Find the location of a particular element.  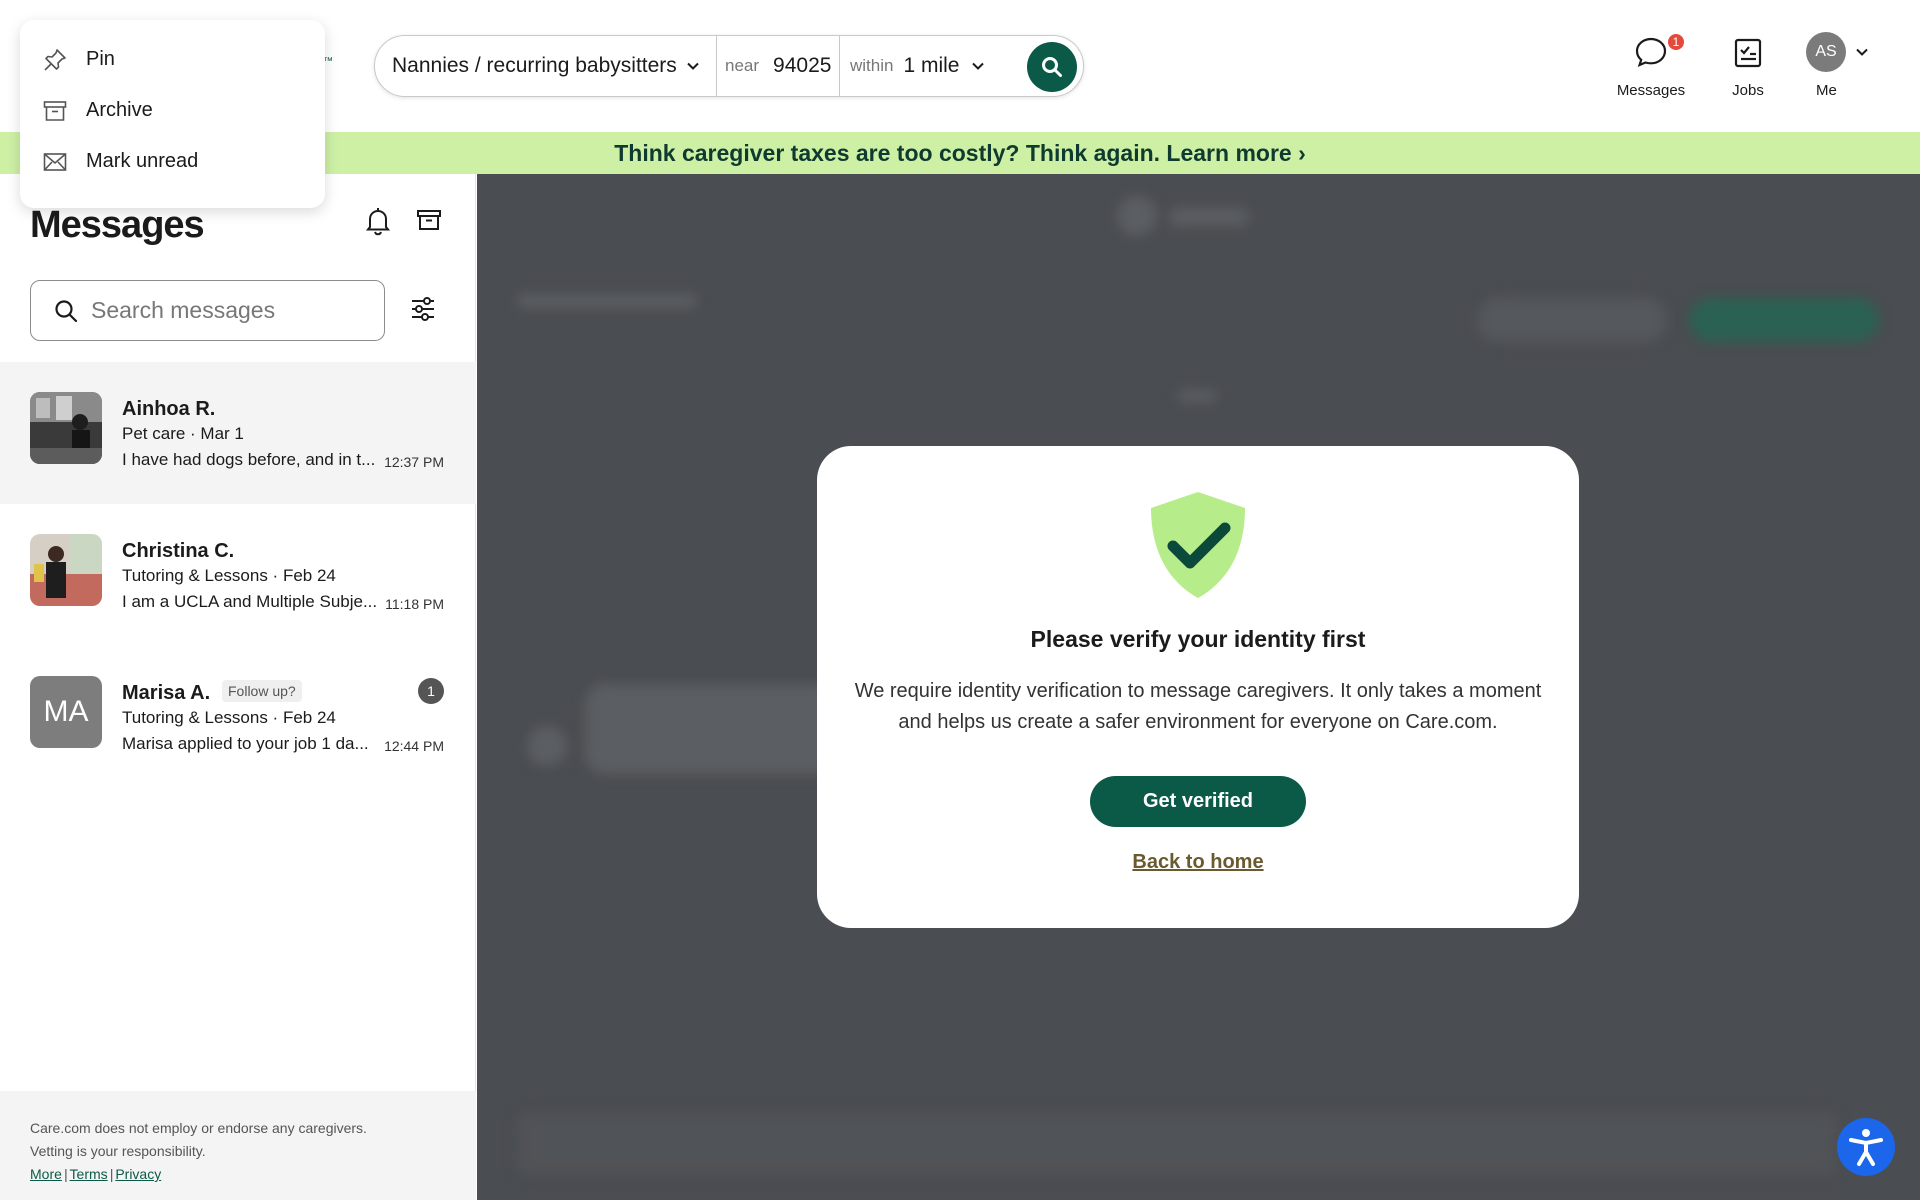

menu-item-label: Archive is located at coordinates (119, 110).